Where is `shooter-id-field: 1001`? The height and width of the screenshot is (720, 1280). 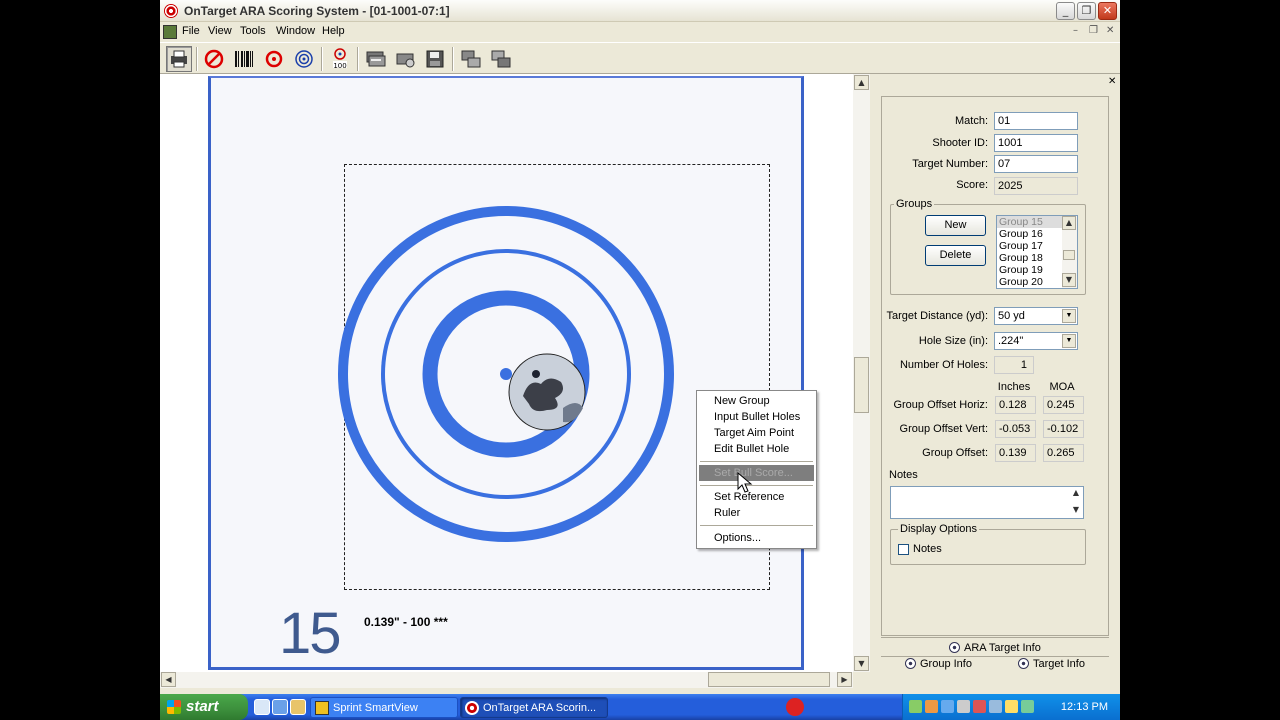
shooter-id-field: 1001 is located at coordinates (1036, 143).